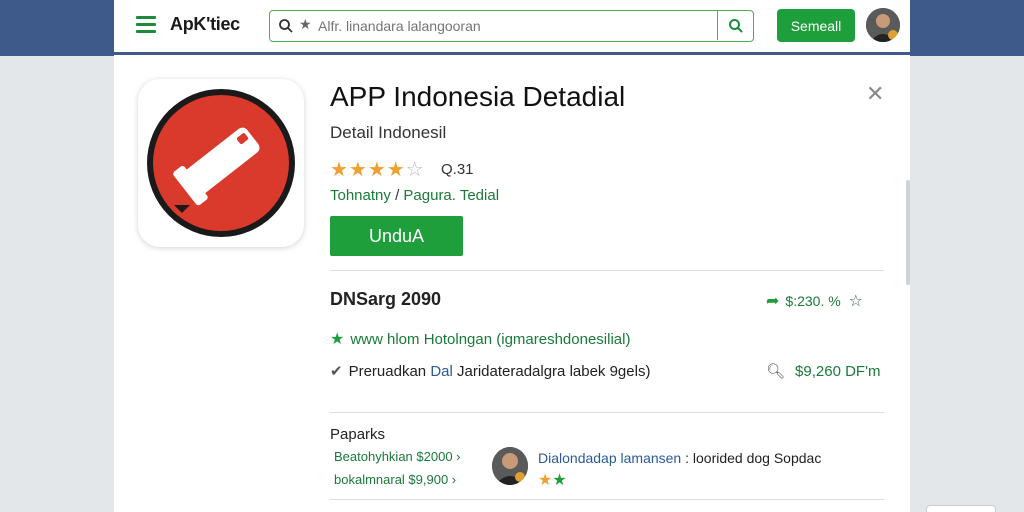  I want to click on right-background, so click(967, 284).